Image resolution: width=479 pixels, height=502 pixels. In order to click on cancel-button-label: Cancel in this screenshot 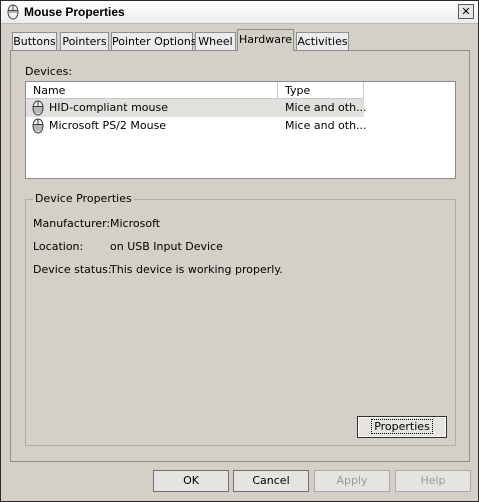, I will do `click(271, 480)`.